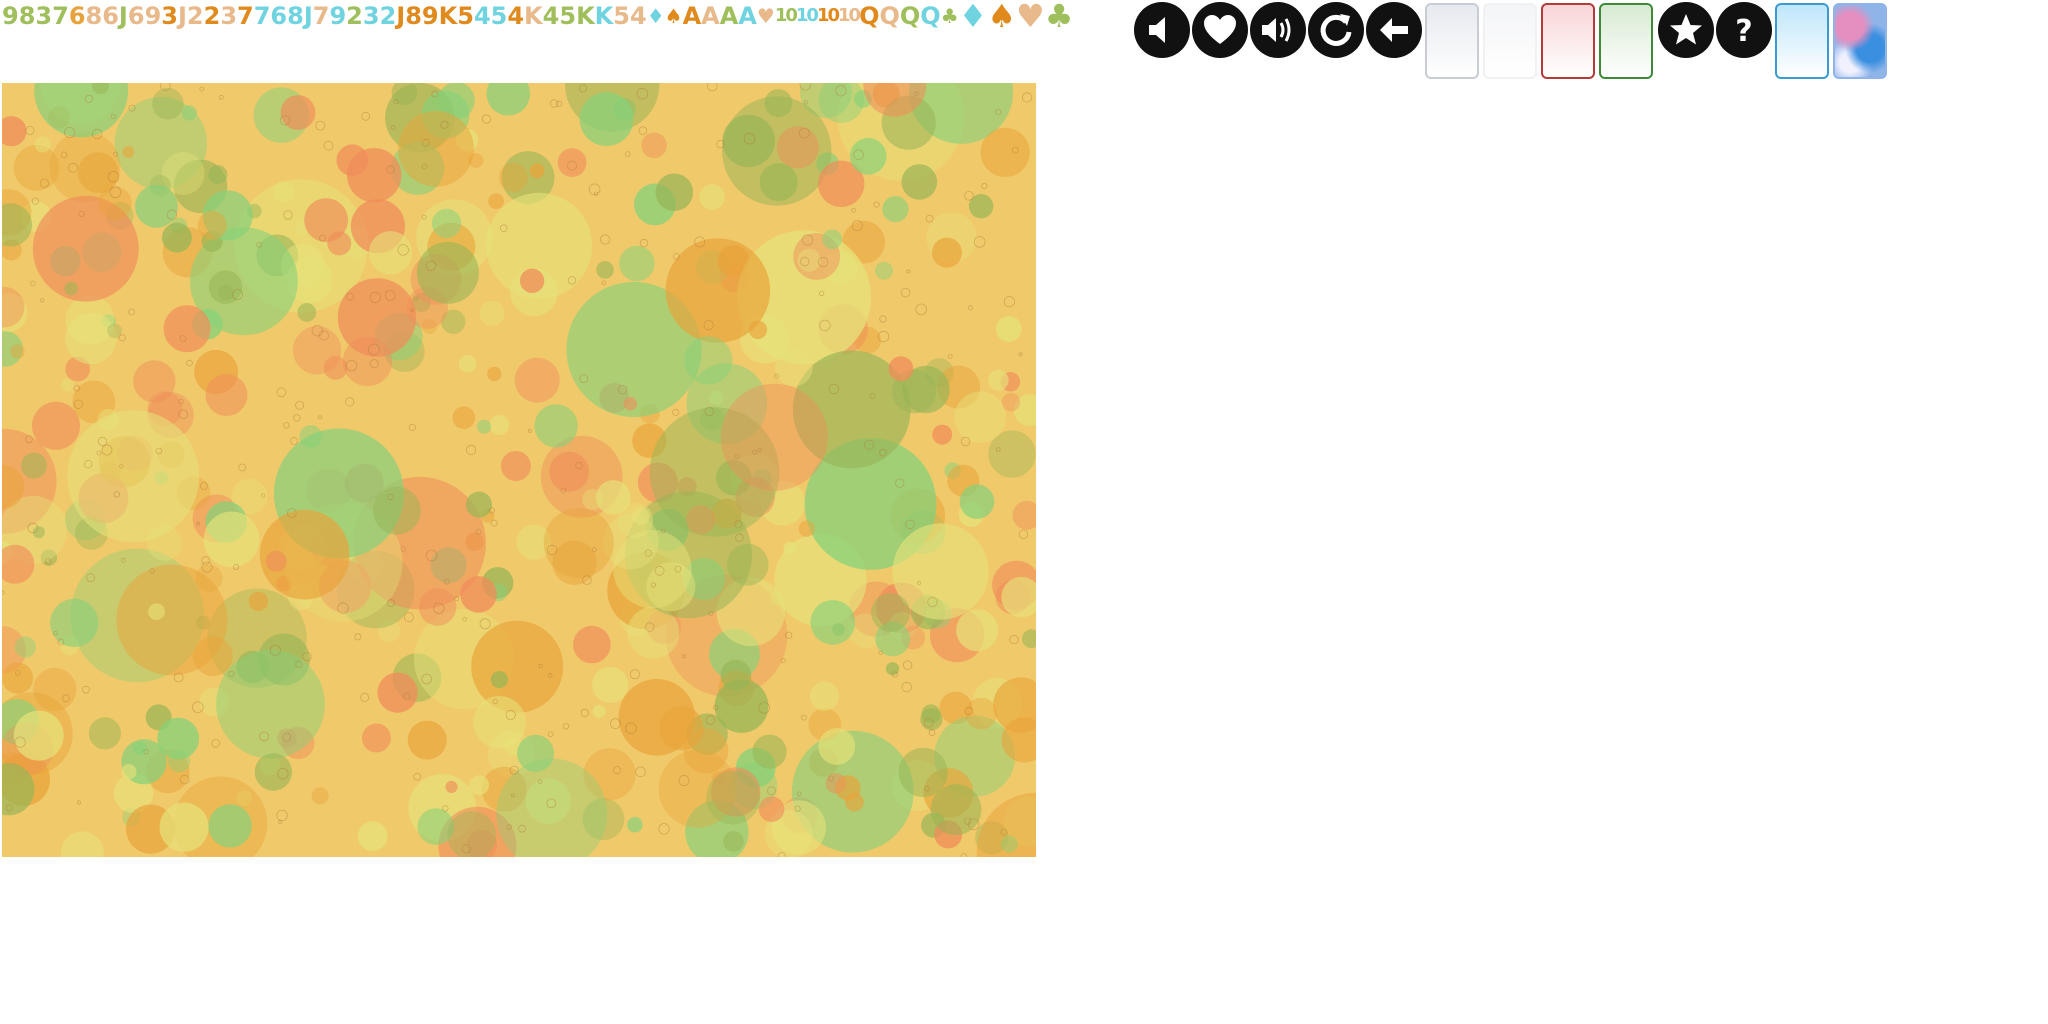 The width and height of the screenshot is (2048, 1024). Describe the element at coordinates (354, 16) in the screenshot. I see `rank-glyph: 2` at that location.